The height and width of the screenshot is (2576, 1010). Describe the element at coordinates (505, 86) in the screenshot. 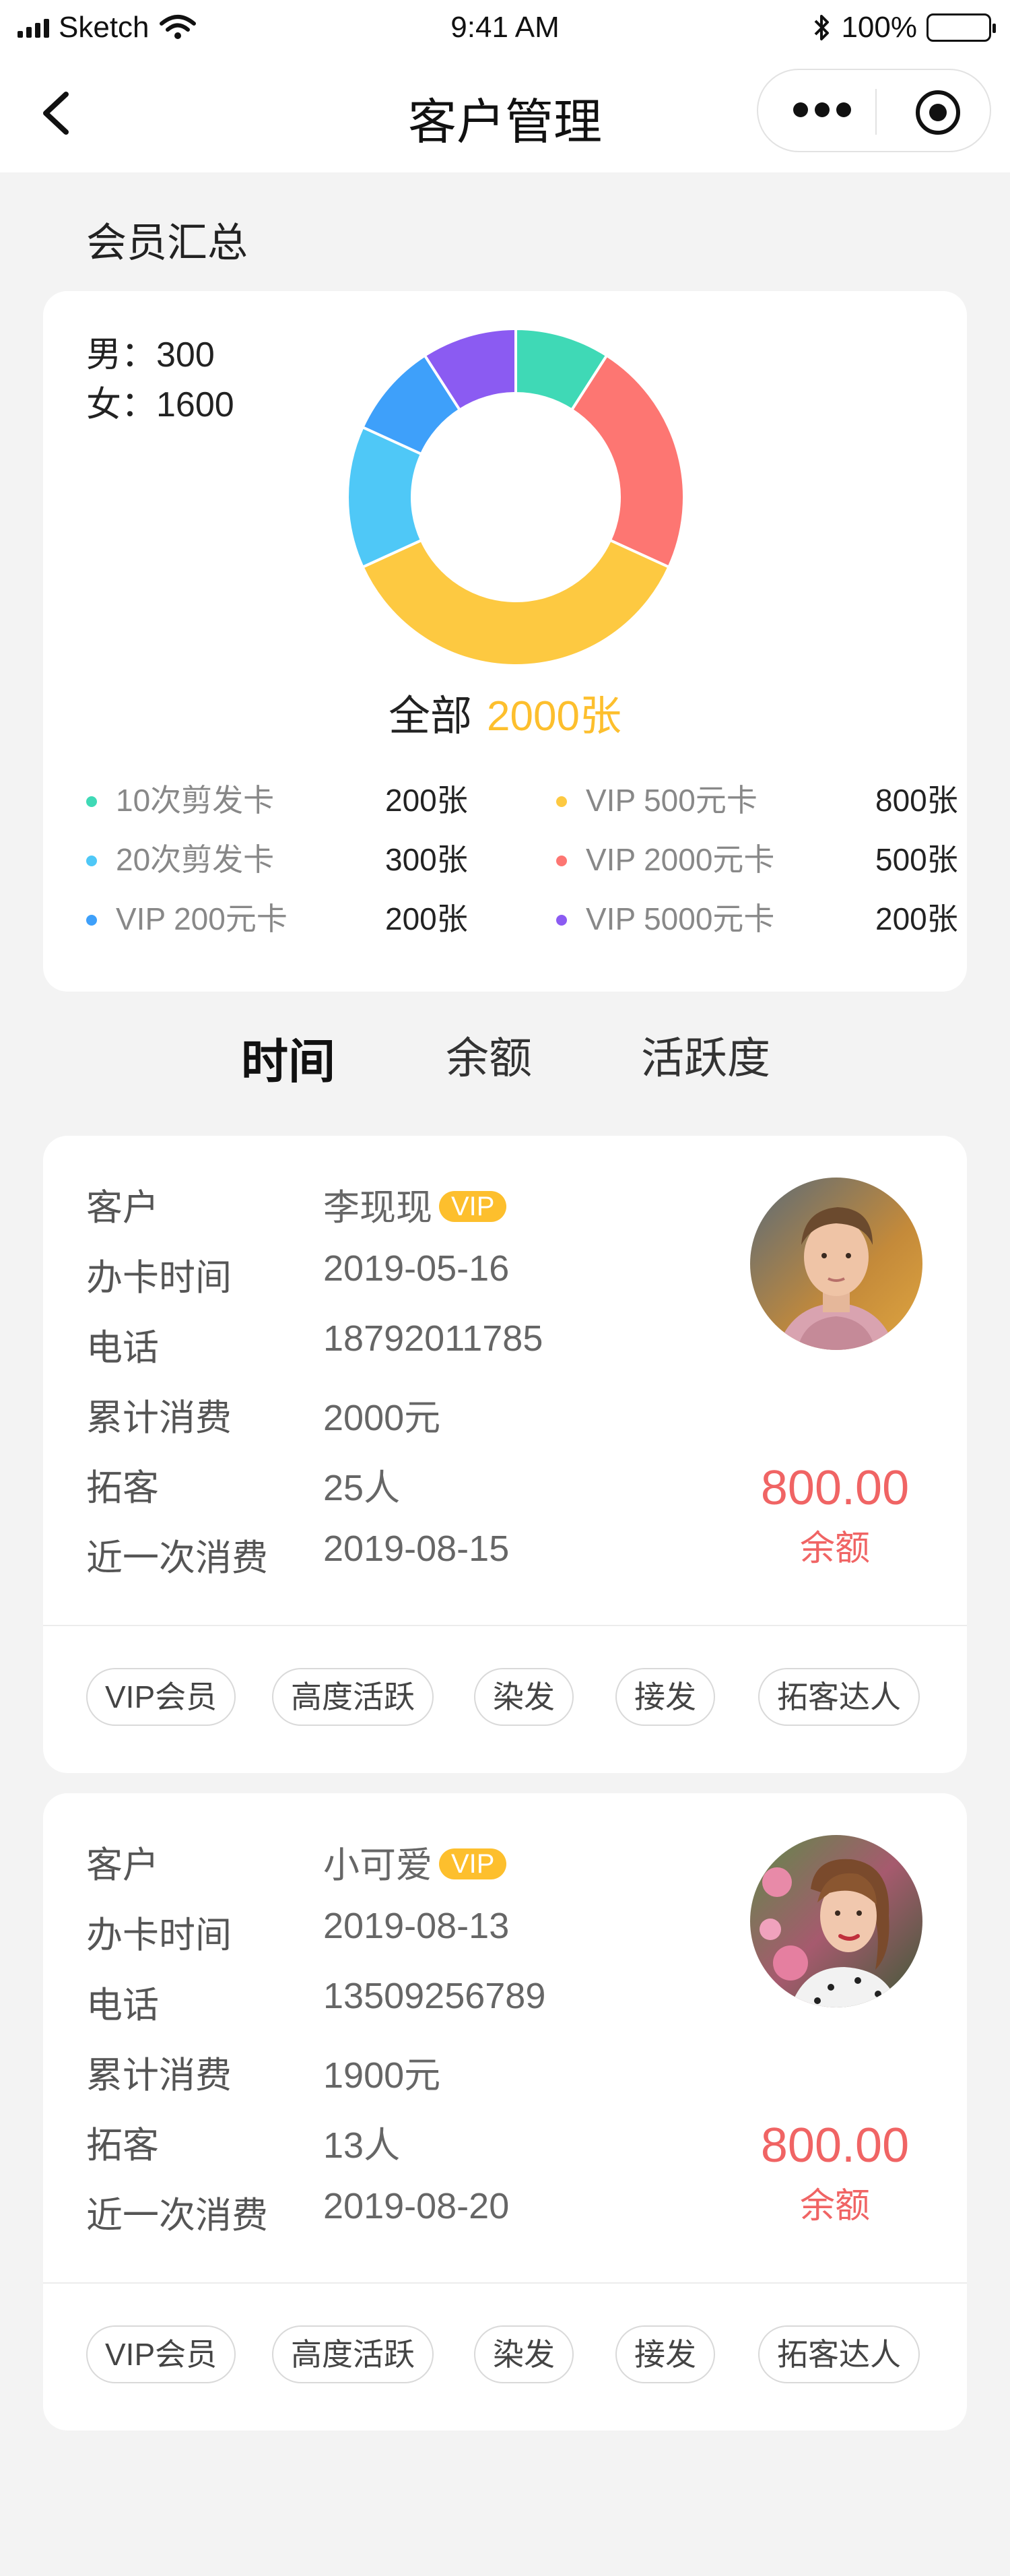

I see `navigation-bar: Sketch 9:41 AM 100% 客户管理` at that location.